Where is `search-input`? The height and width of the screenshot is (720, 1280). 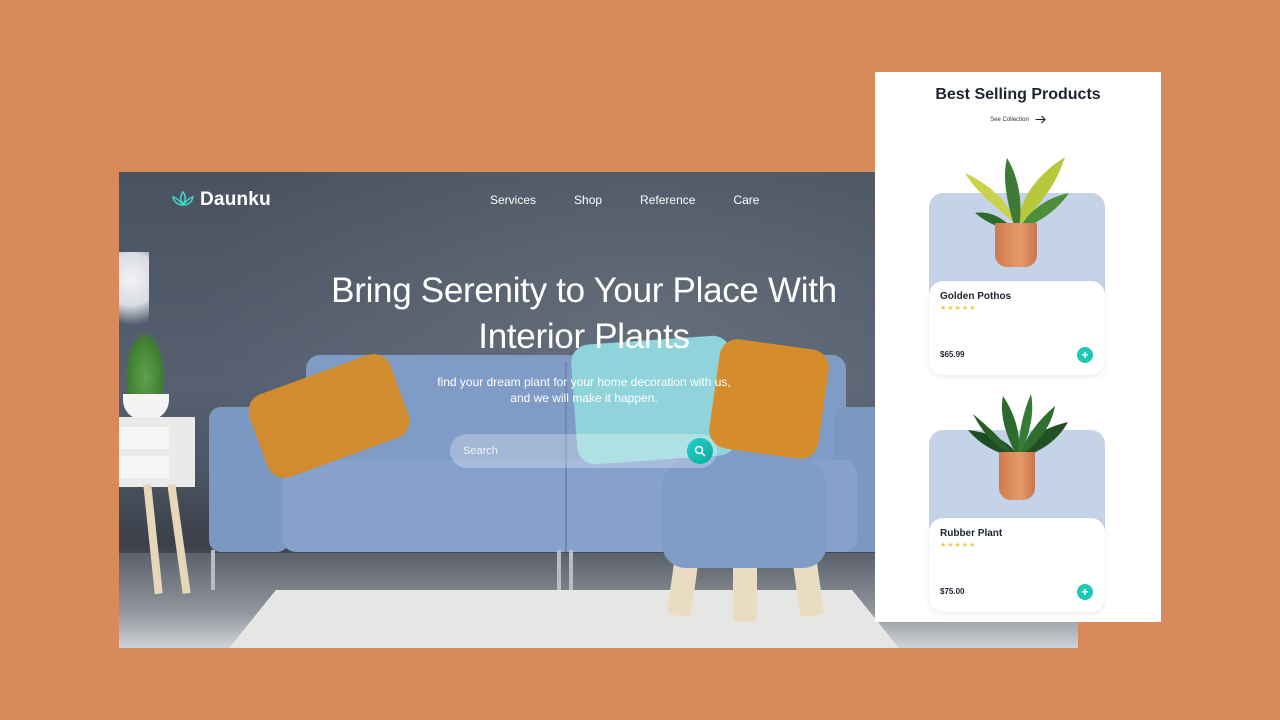
search-input is located at coordinates (568, 451).